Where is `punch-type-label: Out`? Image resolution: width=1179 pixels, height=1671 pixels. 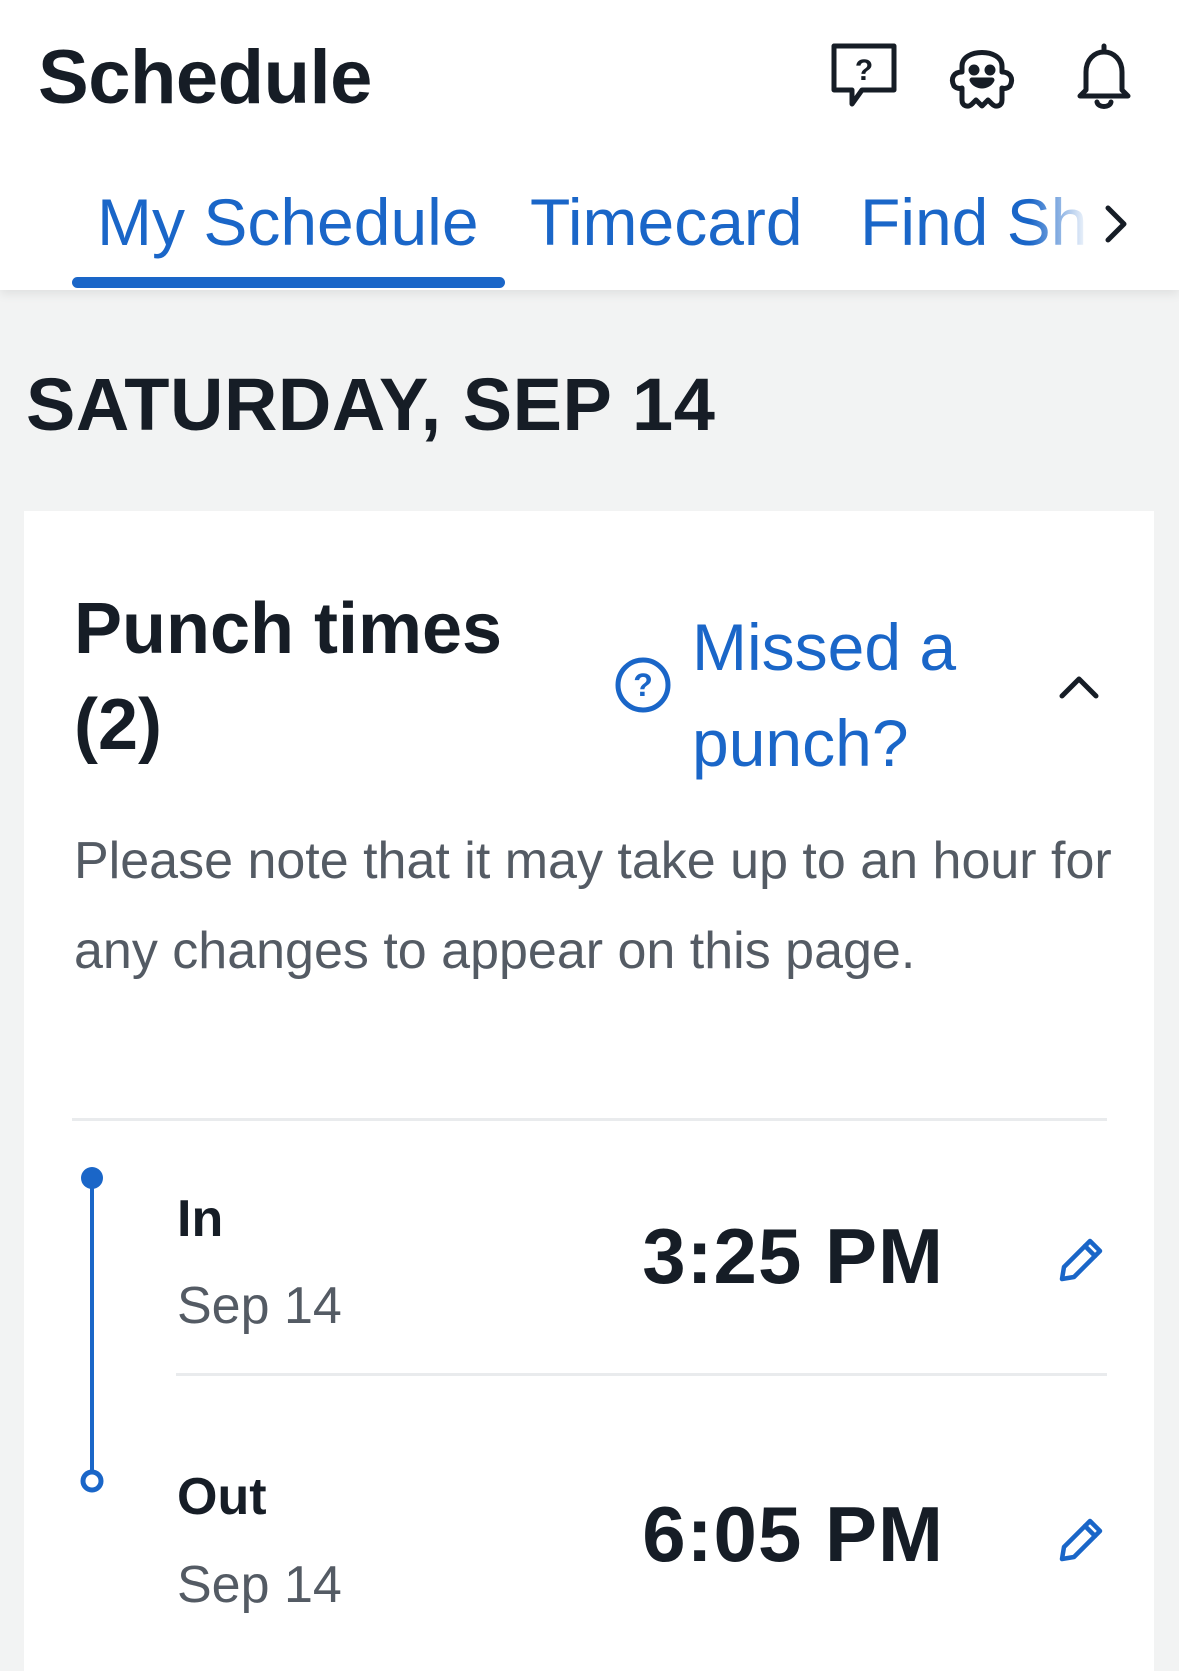 punch-type-label: Out is located at coordinates (222, 1497).